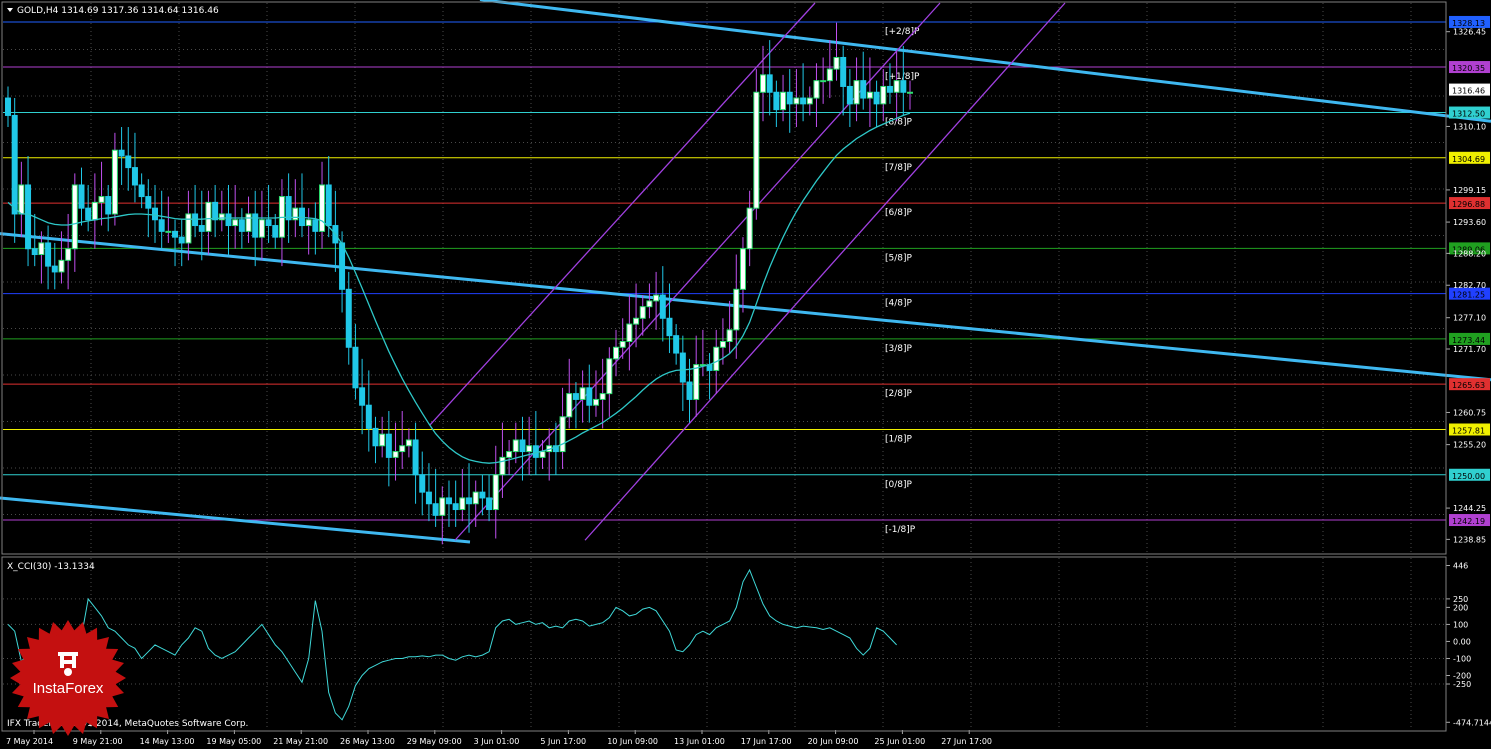  Describe the element at coordinates (300, 741) in the screenshot. I see `x-tick-label: 21 May 21:00` at that location.